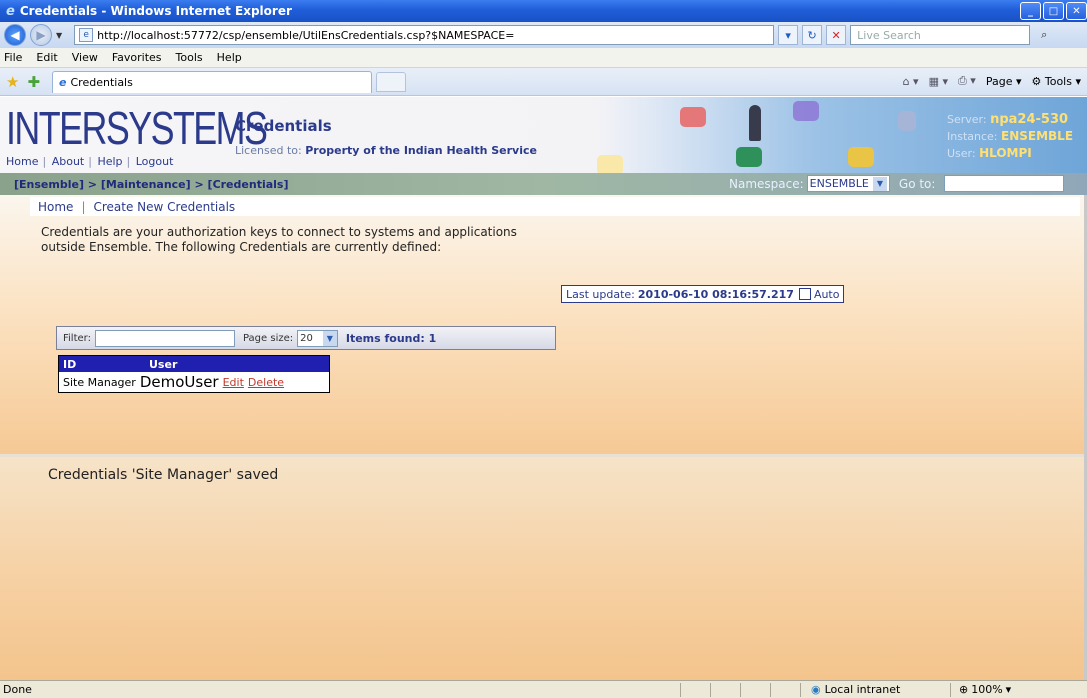 The height and width of the screenshot is (698, 1087). Describe the element at coordinates (194, 382) in the screenshot. I see `table-row: Site Manager DemoUser Edit Delete` at that location.